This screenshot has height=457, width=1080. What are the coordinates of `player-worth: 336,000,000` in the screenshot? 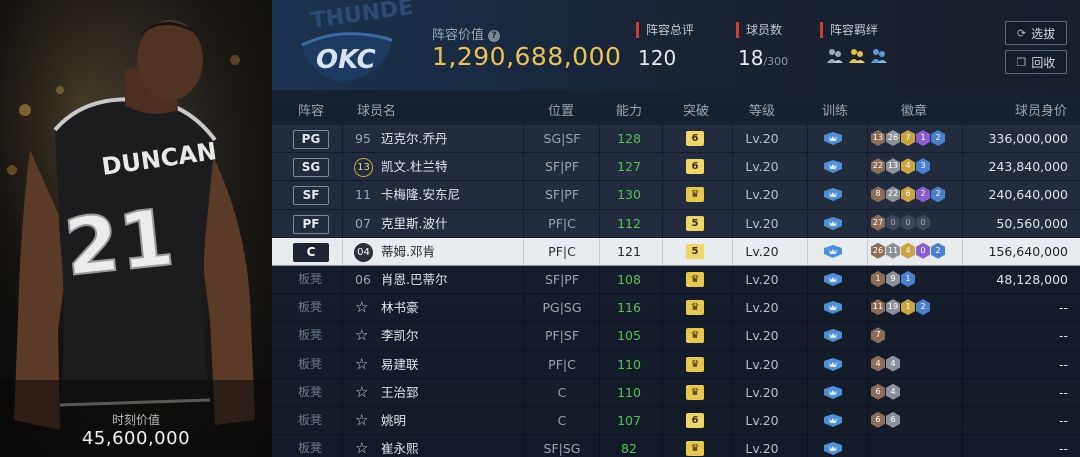 It's located at (1028, 138).